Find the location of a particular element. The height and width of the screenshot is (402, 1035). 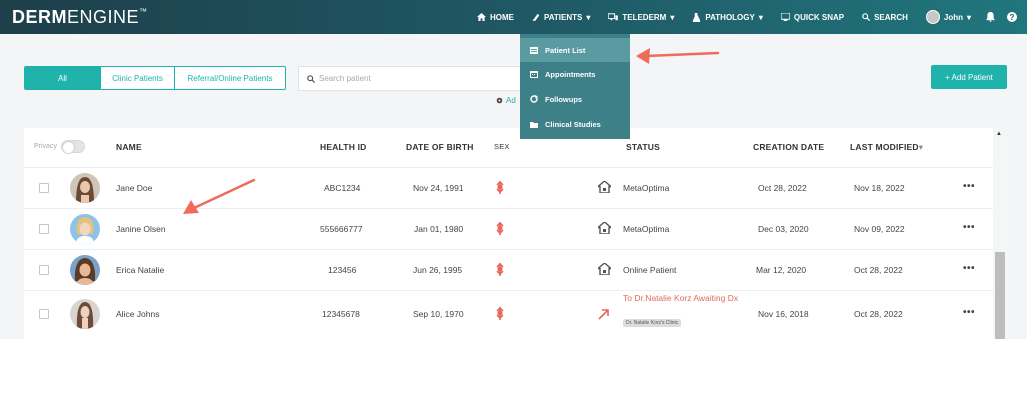

creation-date: Nov 16, 2018 is located at coordinates (783, 314).